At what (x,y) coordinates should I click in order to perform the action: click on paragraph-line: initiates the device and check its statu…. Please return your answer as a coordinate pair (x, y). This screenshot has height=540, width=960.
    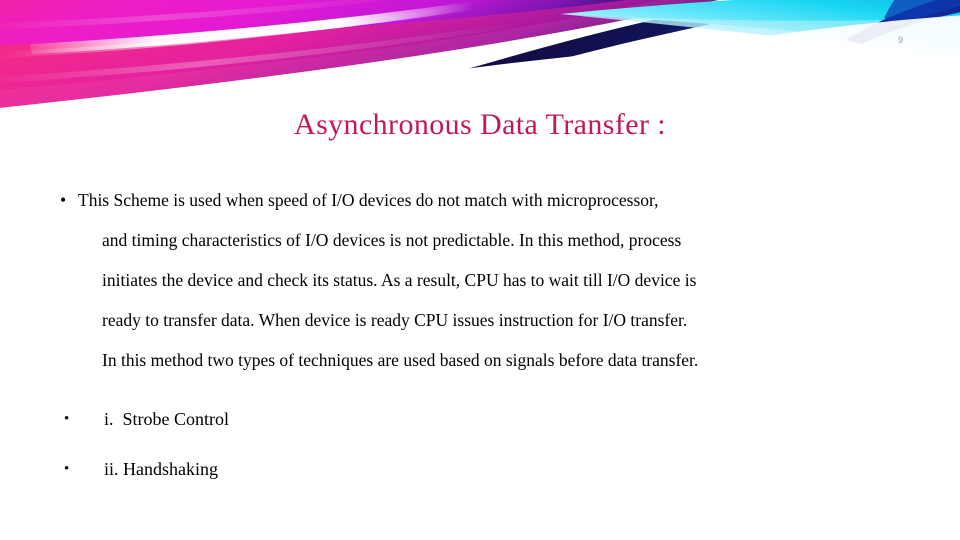
    Looking at the image, I should click on (399, 280).